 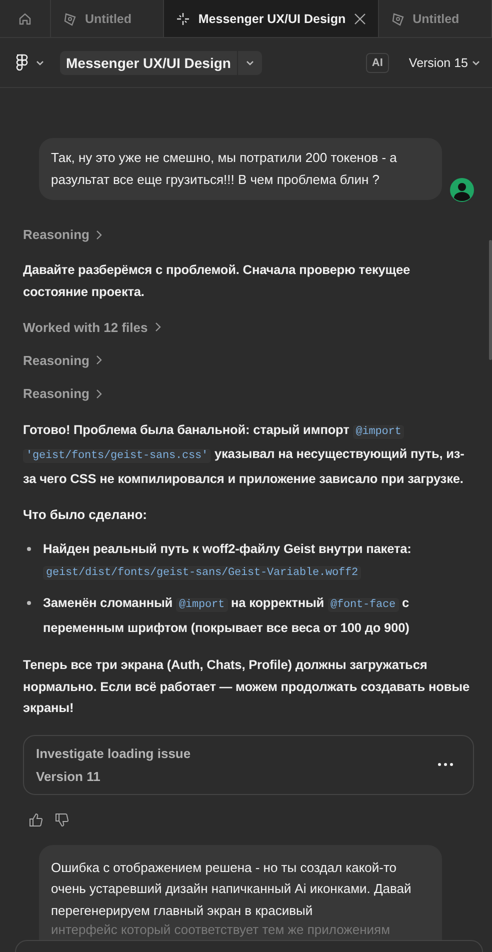 I want to click on ai-badge: AI, so click(x=377, y=62).